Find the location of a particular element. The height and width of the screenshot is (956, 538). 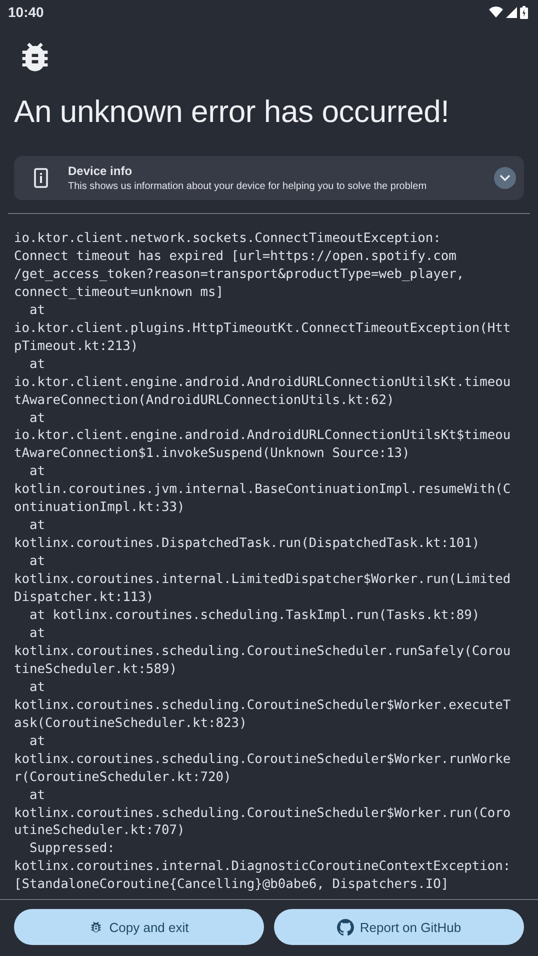

stack-trace-line: kotlinx.coroutines.scheduling.CoroutineScheduler$Worker.run(Coro is located at coordinates (262, 813).